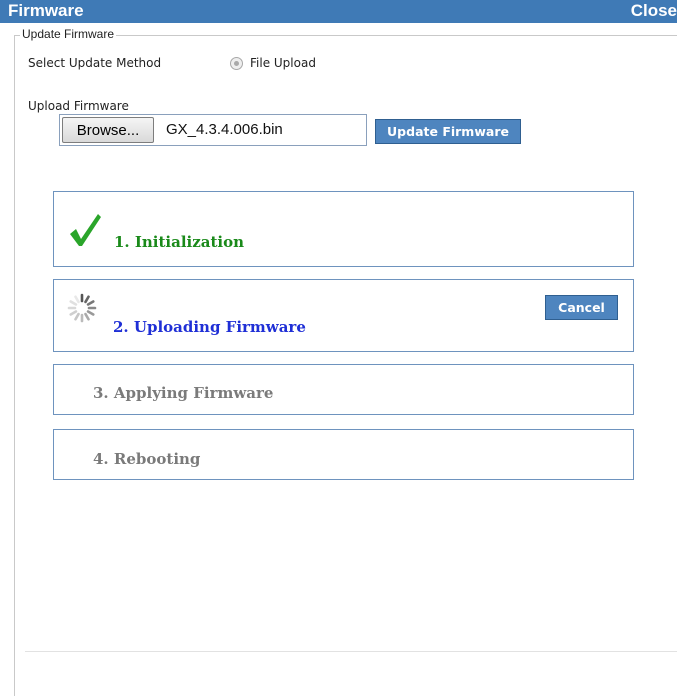 This screenshot has height=696, width=677. I want to click on step-2-label: 2. Uploading Firmware, so click(209, 327).